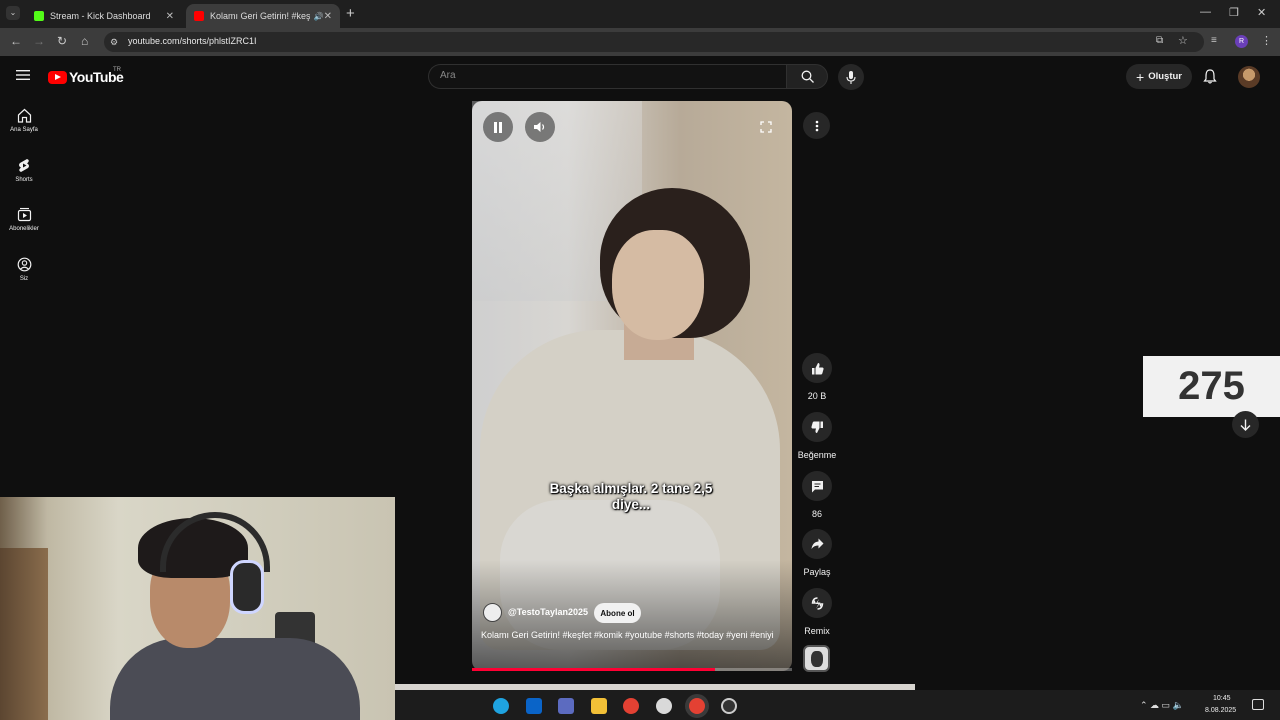 The image size is (1280, 720). I want to click on remix-label: Remix, so click(817, 631).